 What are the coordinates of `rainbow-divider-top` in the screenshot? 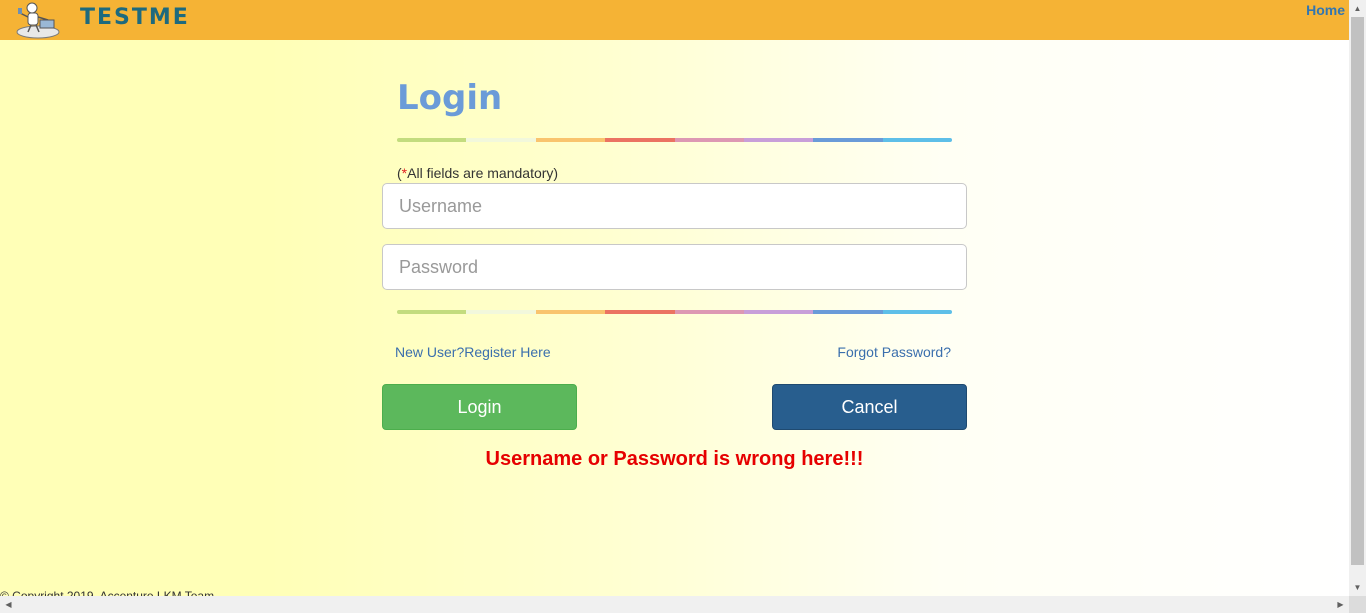 It's located at (674, 140).